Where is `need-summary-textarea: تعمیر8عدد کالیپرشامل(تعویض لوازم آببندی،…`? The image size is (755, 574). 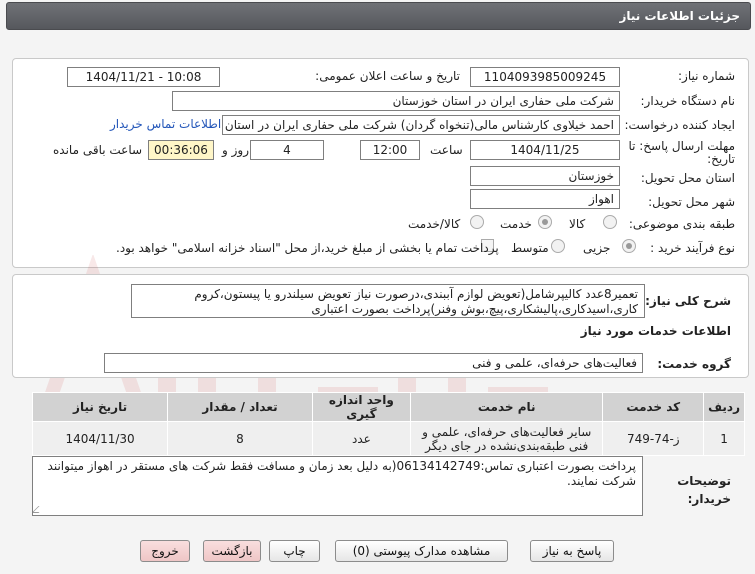
need-summary-textarea: تعمیر8عدد کالیپرشامل(تعویض لوازم آببندی،… is located at coordinates (388, 301).